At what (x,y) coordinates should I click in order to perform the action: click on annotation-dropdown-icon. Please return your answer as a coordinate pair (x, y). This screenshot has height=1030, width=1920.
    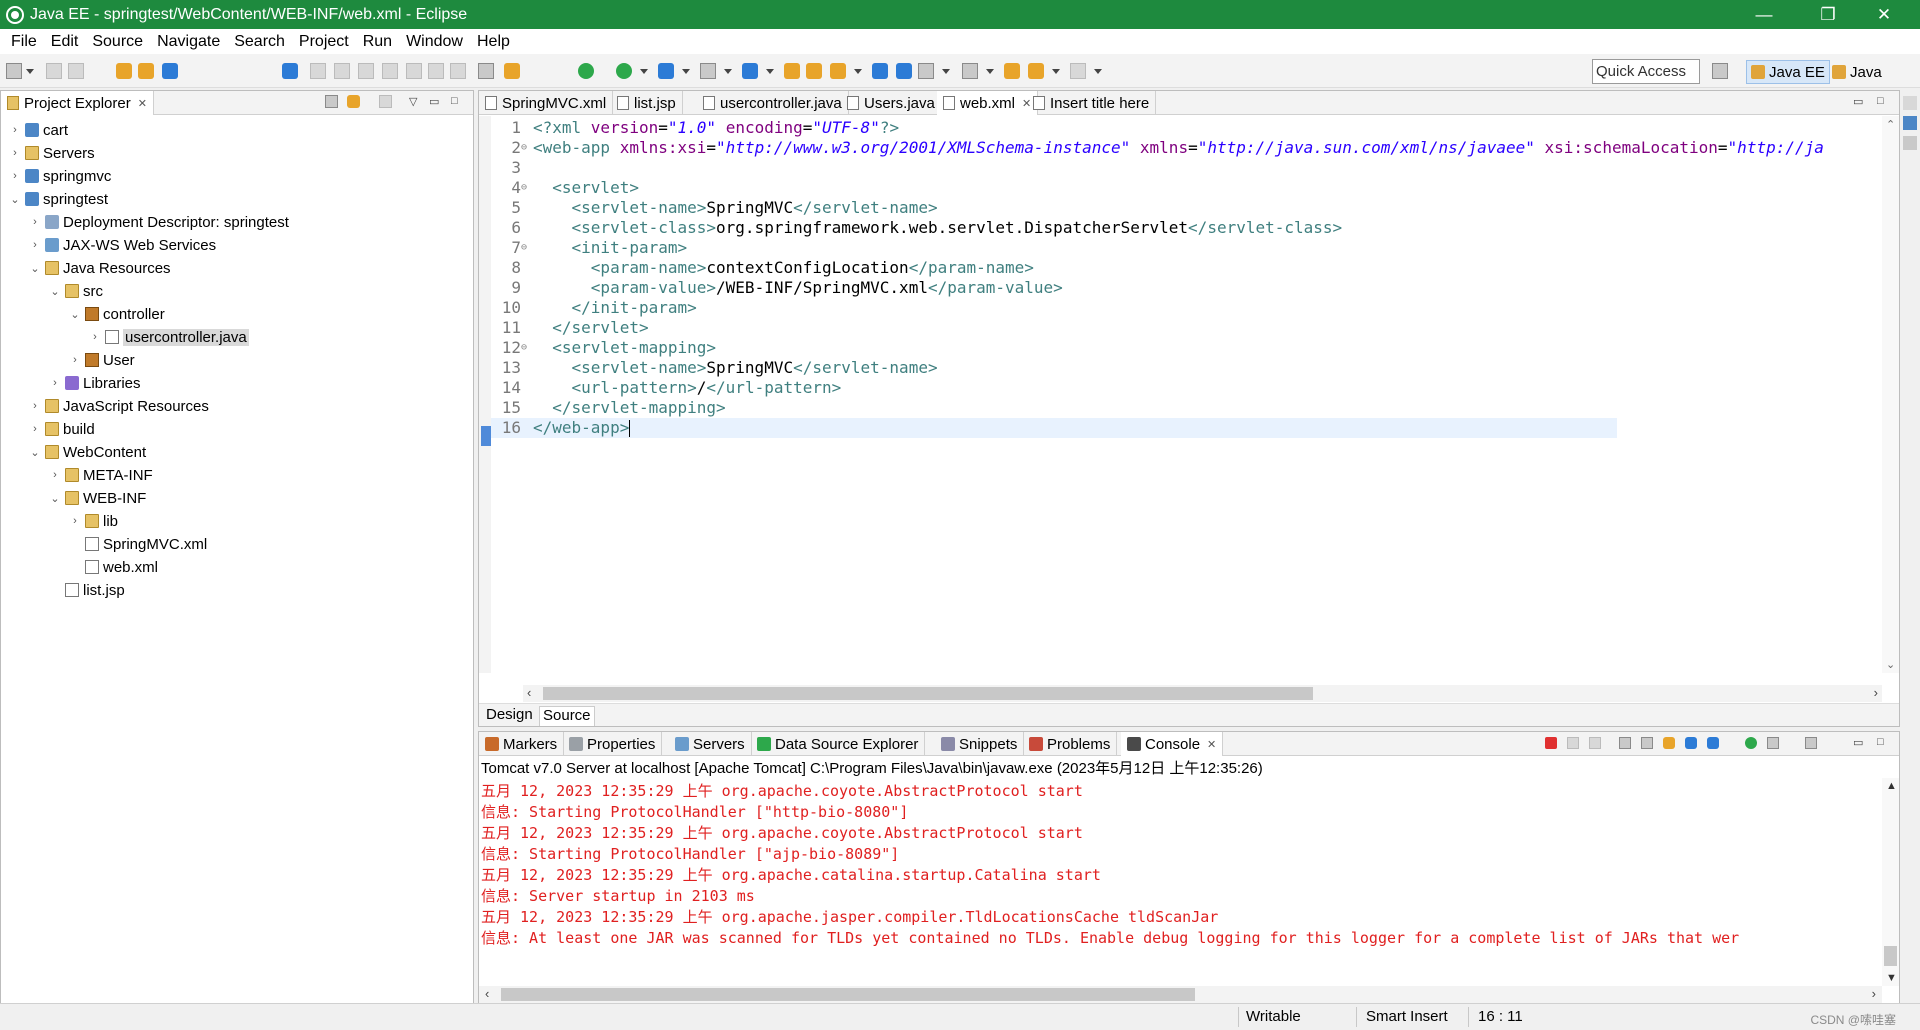
    Looking at the image, I should click on (946, 71).